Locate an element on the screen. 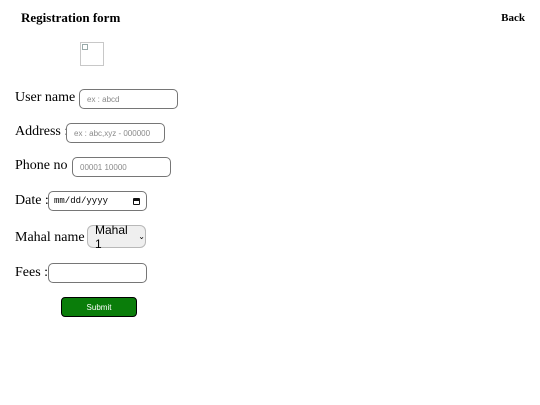 Image resolution: width=540 pixels, height=405 pixels. username-label: User name : is located at coordinates (49, 97).